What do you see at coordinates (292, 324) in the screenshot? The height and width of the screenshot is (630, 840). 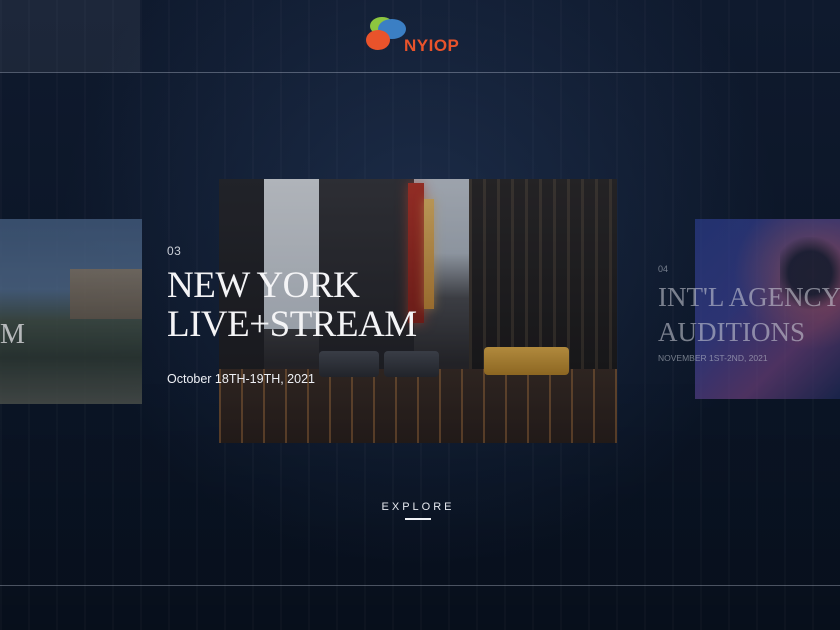 I see `current-slide-title-line2: LIVE+STREAM` at bounding box center [292, 324].